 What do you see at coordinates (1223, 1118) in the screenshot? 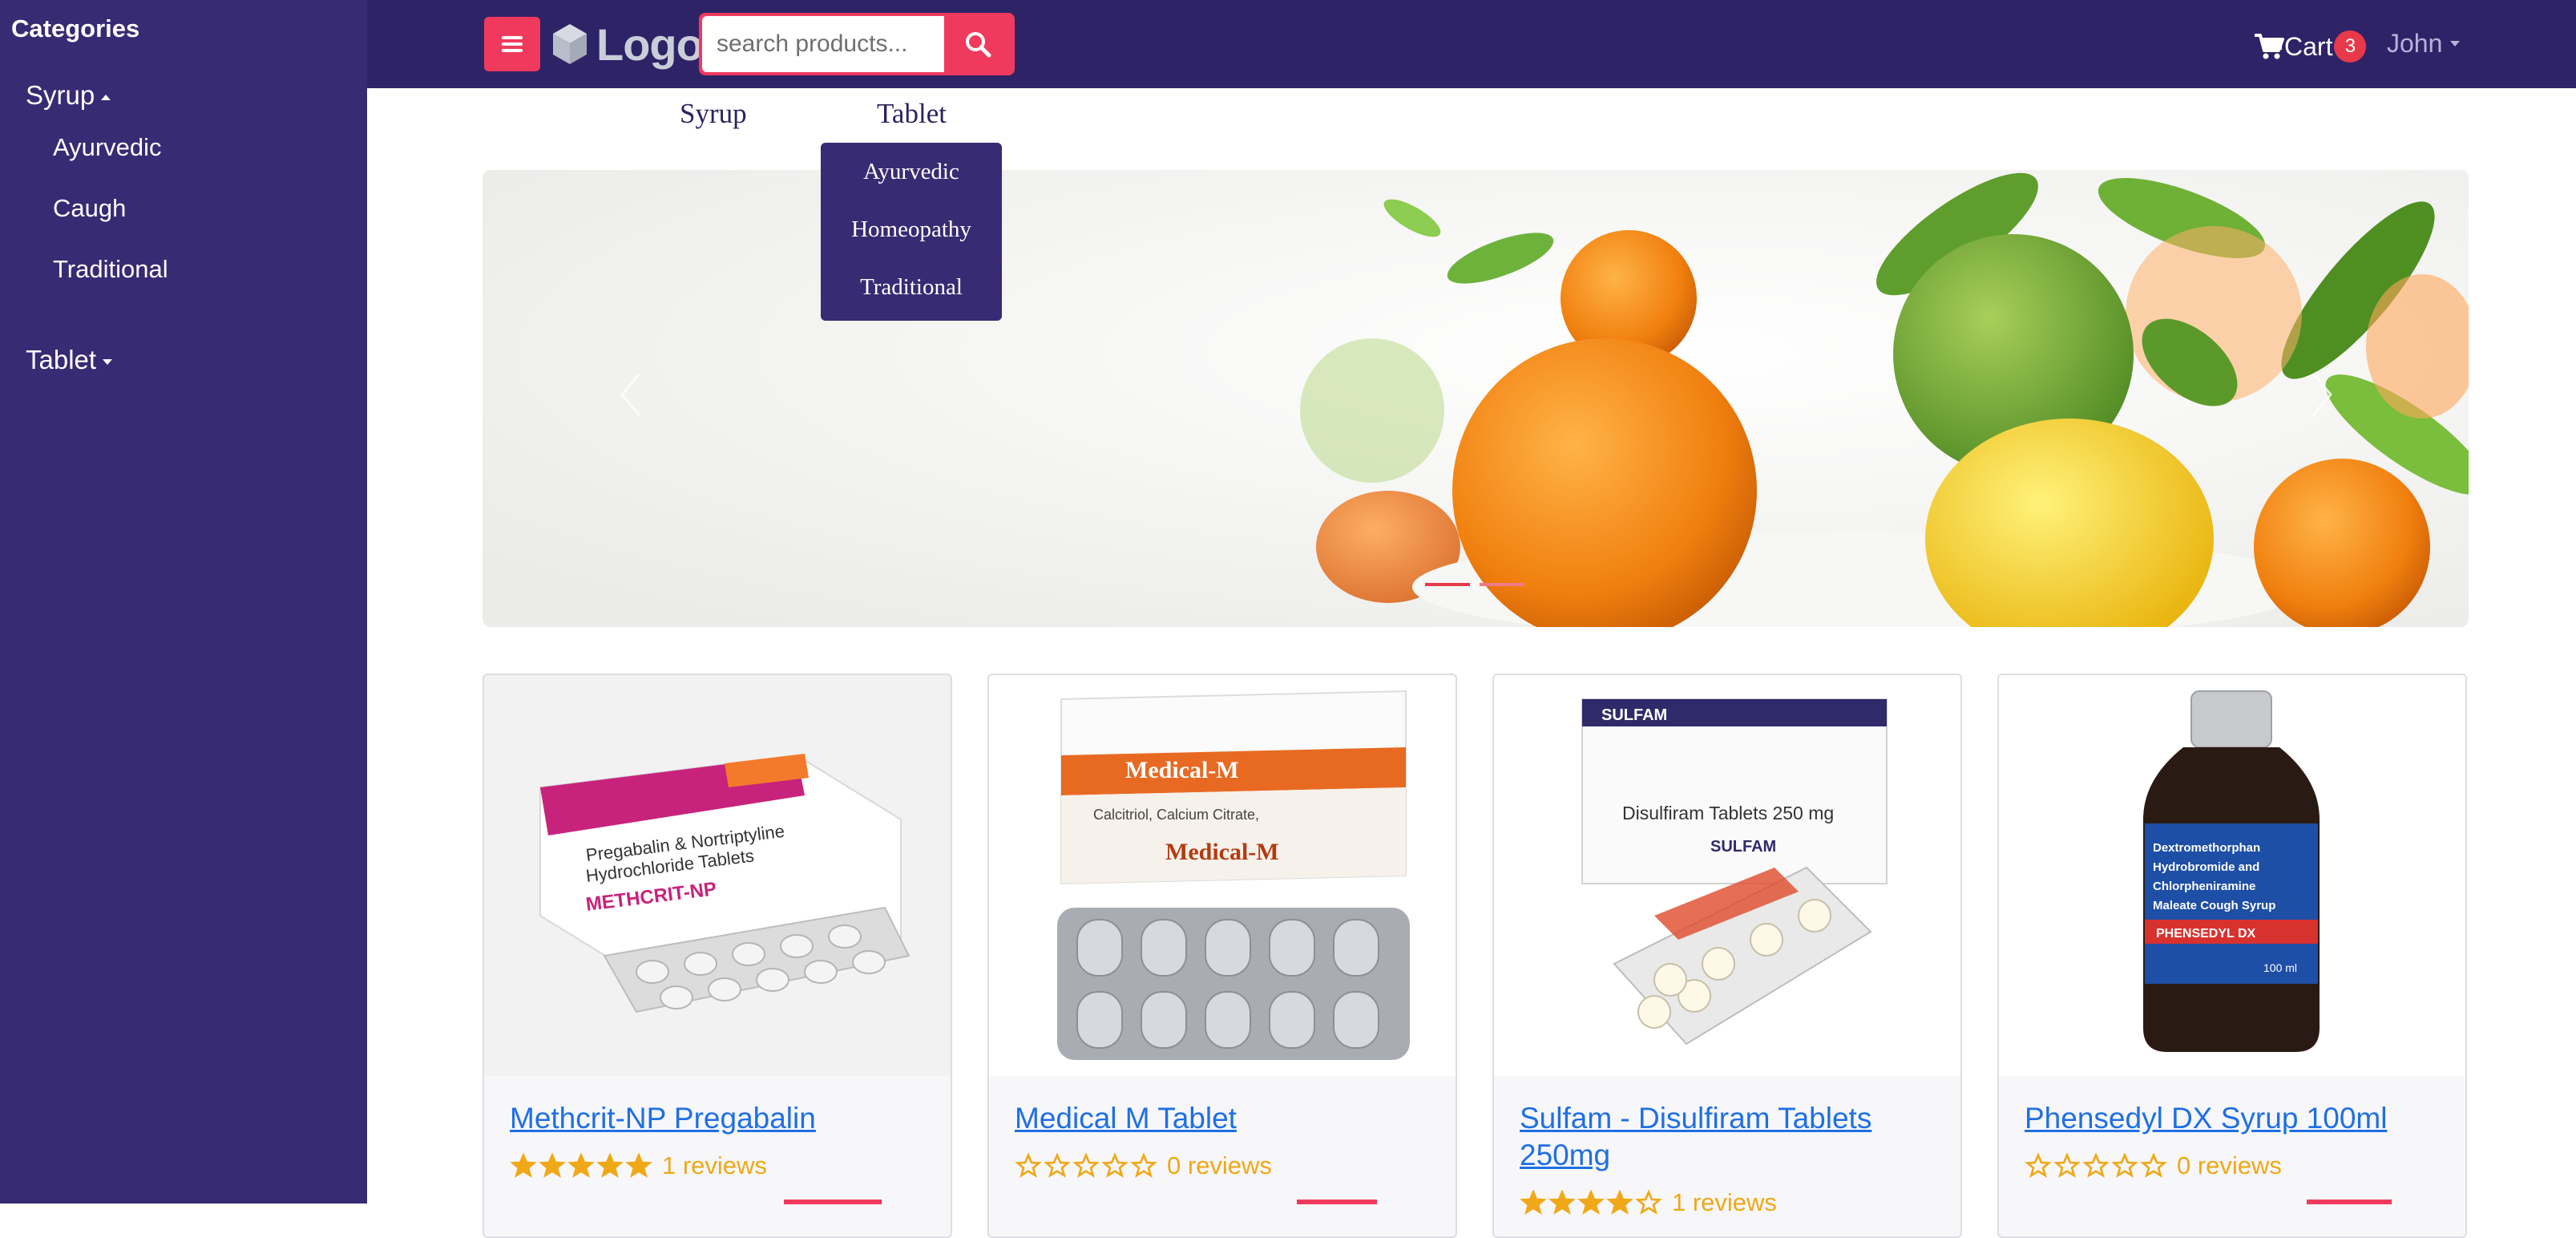
I see `product-title-link: Medical M Tablet` at bounding box center [1223, 1118].